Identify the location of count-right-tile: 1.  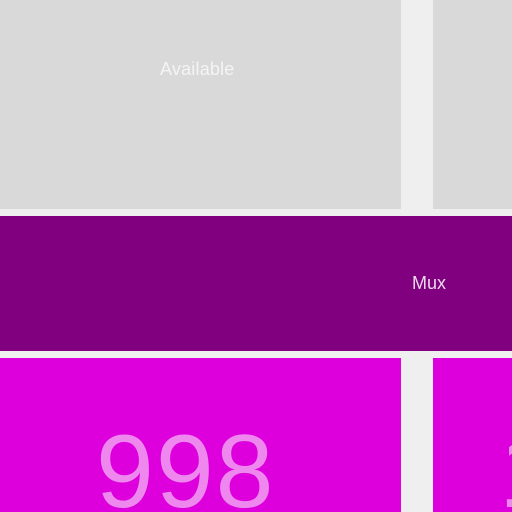
(472, 435).